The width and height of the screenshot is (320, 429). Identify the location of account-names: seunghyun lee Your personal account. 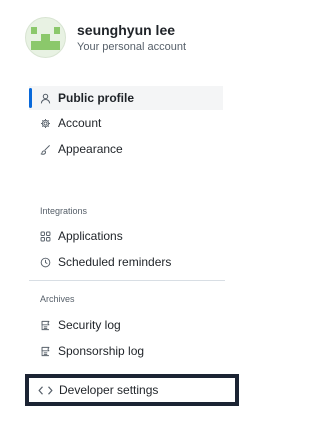
(131, 38).